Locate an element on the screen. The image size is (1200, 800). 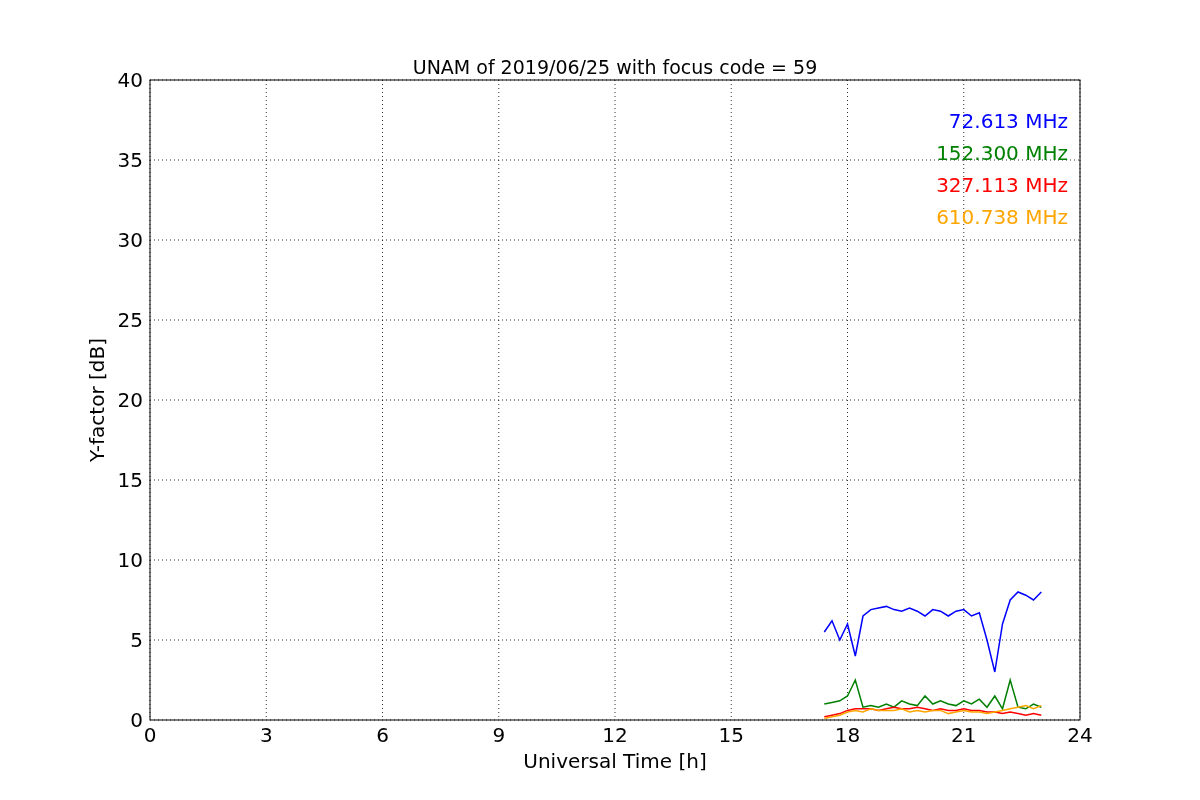
legend-label: 152.300 MHz is located at coordinates (1002, 153).